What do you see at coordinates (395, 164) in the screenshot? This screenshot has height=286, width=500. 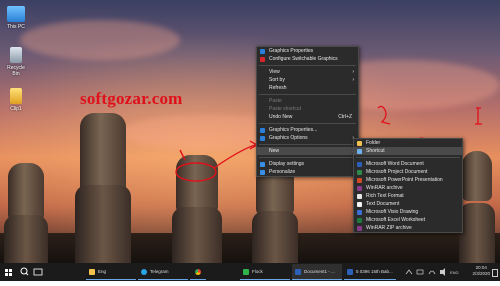 I see `menu-item-label: Microsoft Word Document` at bounding box center [395, 164].